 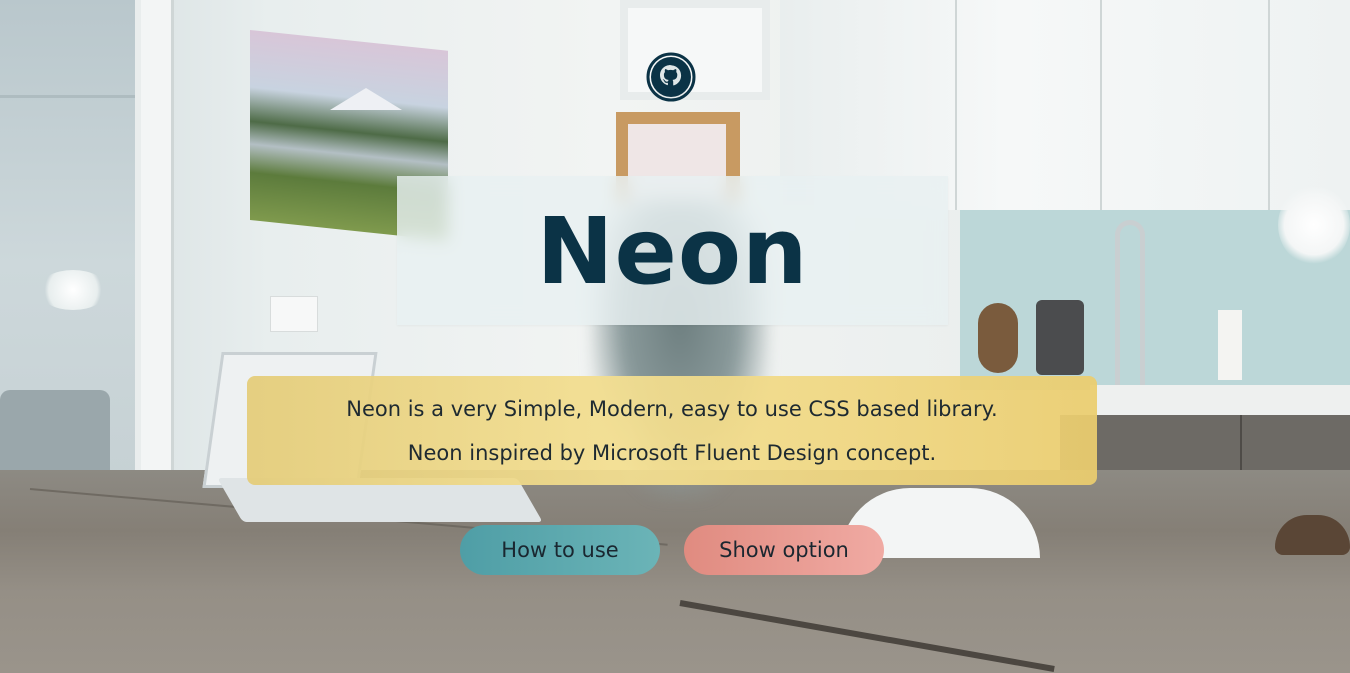 What do you see at coordinates (366, 99) in the screenshot?
I see `background-painting-mountain` at bounding box center [366, 99].